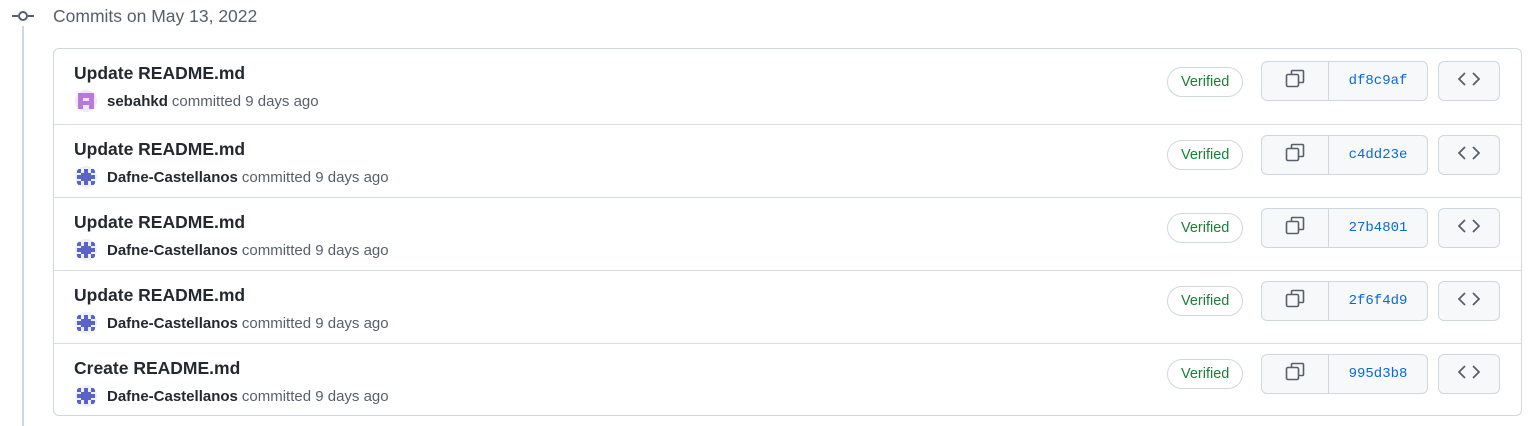  I want to click on commit-message-link: Create README.md, so click(157, 368).